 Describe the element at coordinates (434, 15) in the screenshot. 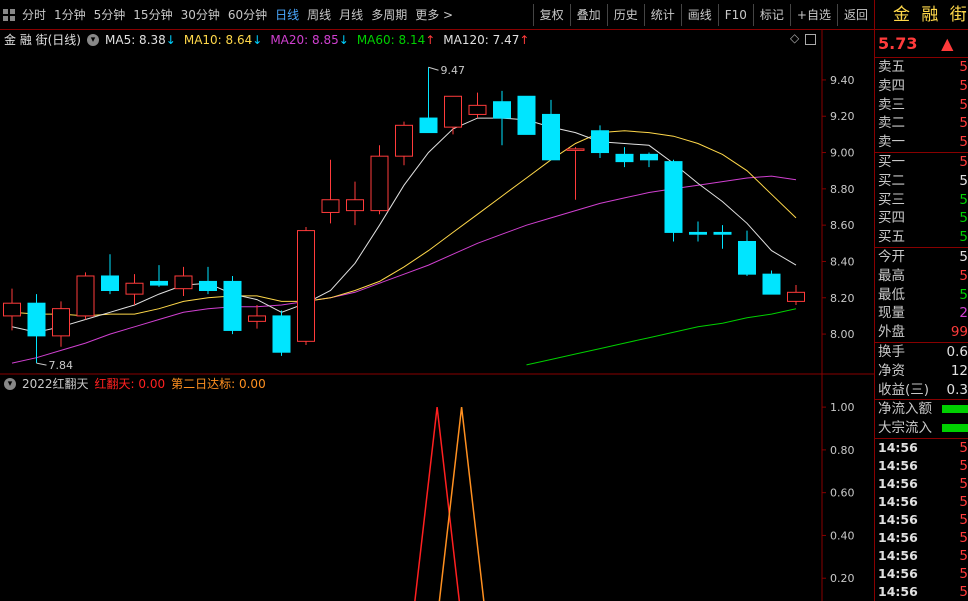

I see `period-tab: 更多 >` at that location.